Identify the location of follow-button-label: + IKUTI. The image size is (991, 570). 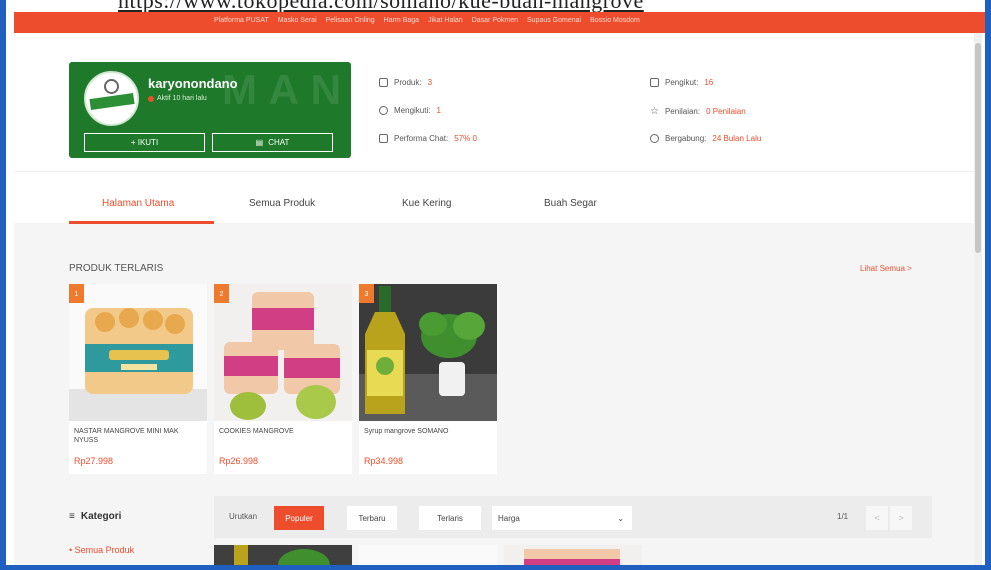
(144, 142).